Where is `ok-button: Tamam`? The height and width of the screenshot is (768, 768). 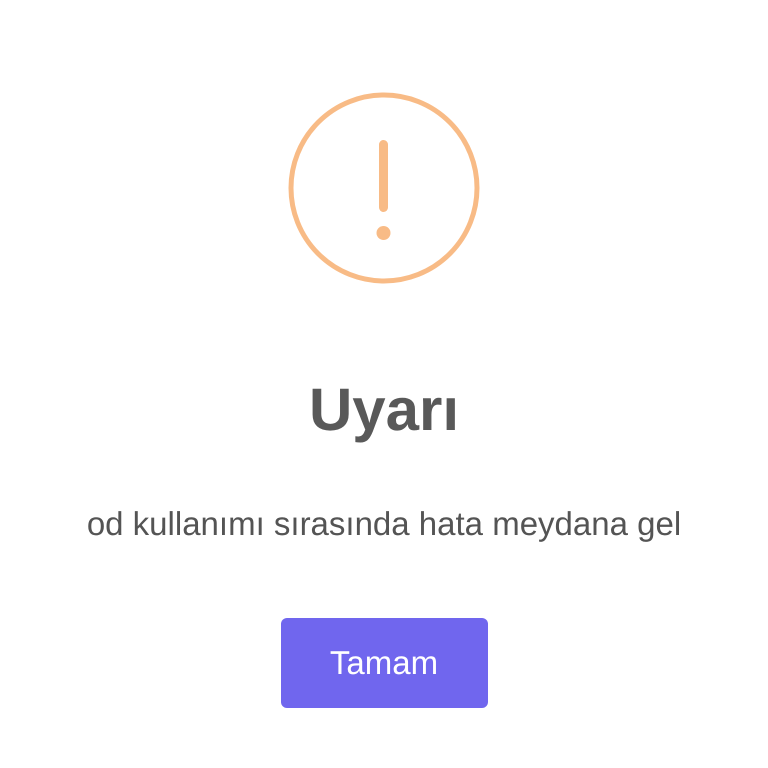
ok-button: Tamam is located at coordinates (384, 663).